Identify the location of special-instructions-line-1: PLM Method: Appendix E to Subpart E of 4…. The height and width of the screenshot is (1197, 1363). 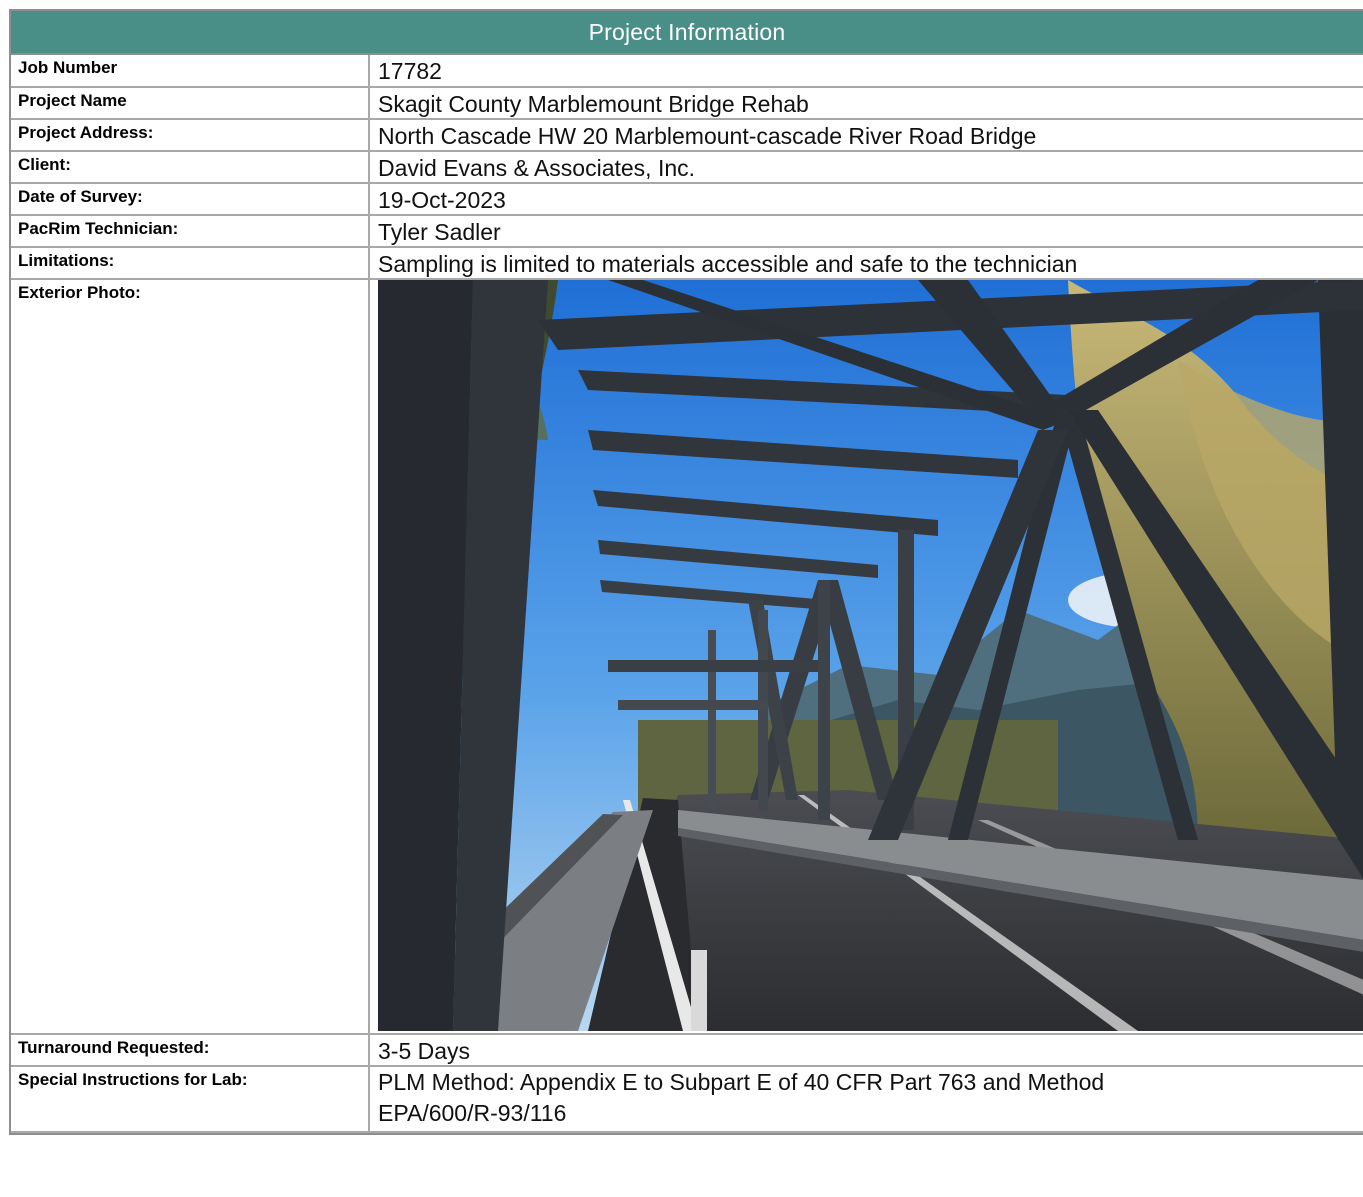
(741, 1082).